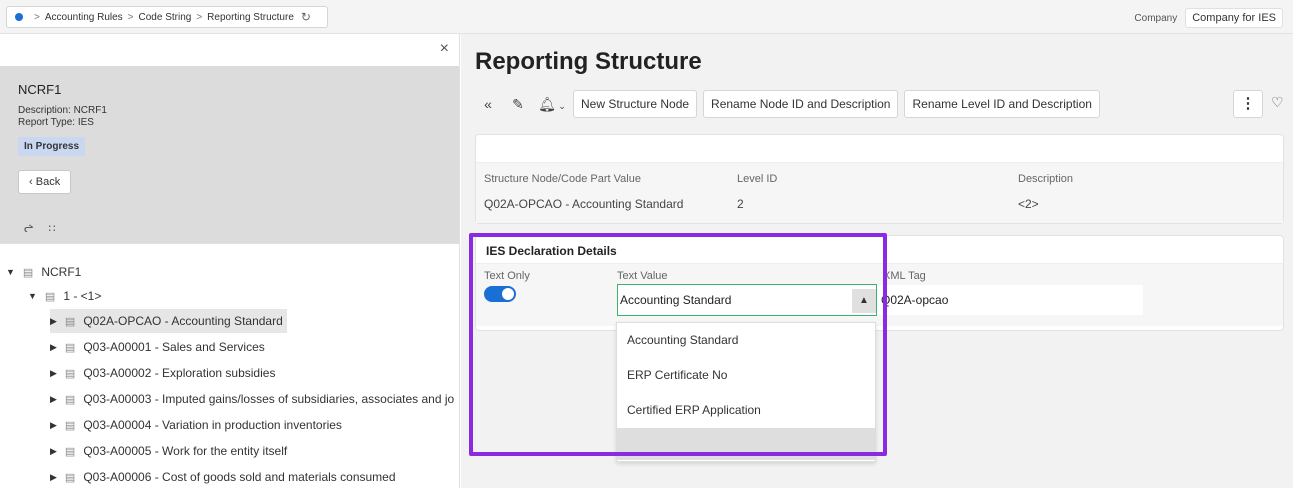 The height and width of the screenshot is (488, 1293). Describe the element at coordinates (51, 229) in the screenshot. I see `hierarchy-icon: ∷` at that location.